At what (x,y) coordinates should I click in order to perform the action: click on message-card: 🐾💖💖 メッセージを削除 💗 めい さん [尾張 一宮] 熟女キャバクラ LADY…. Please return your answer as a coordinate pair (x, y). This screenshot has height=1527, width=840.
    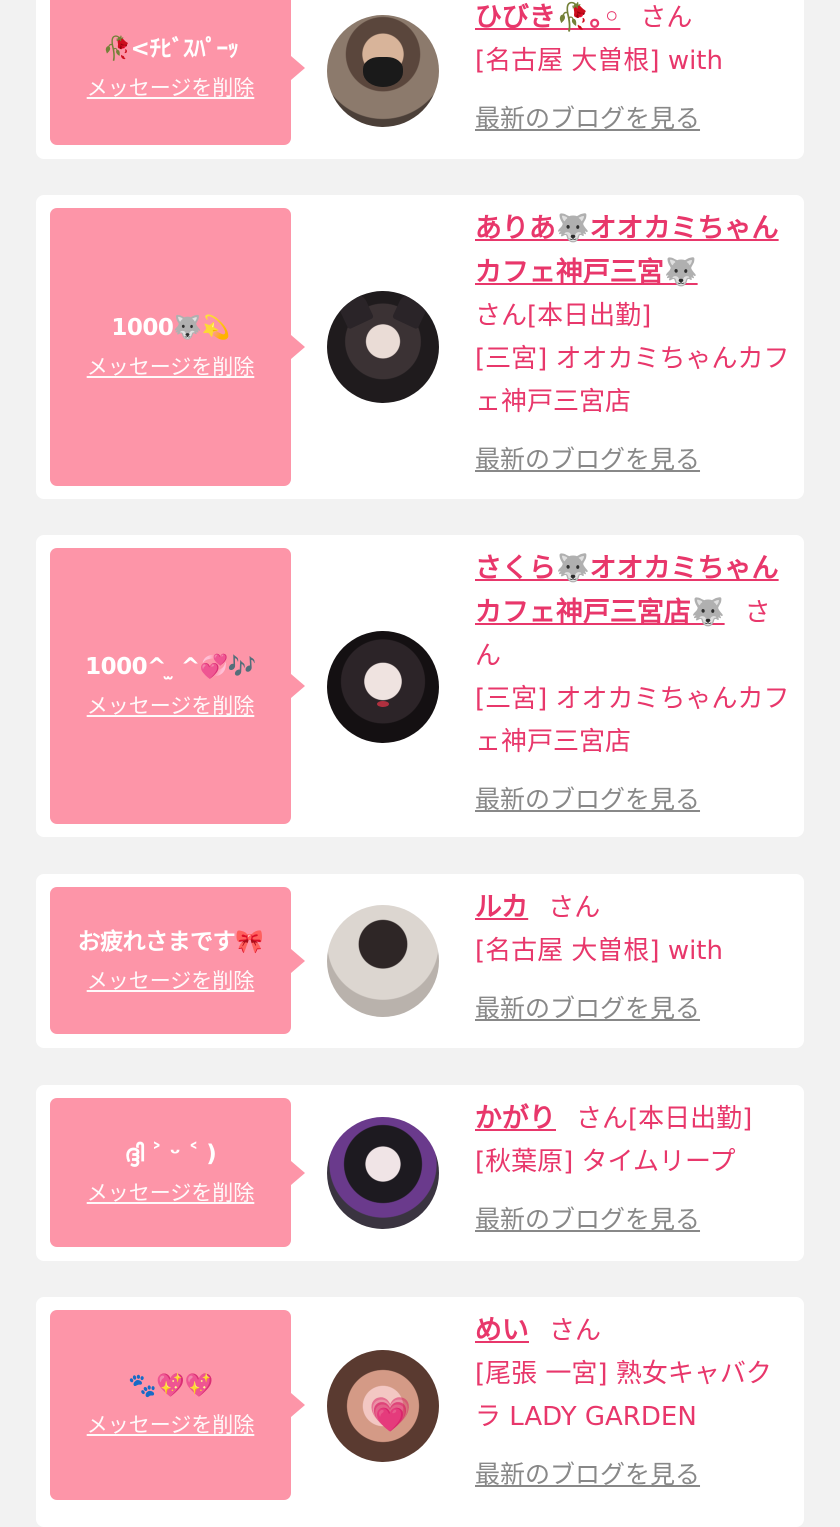
    Looking at the image, I should click on (420, 1412).